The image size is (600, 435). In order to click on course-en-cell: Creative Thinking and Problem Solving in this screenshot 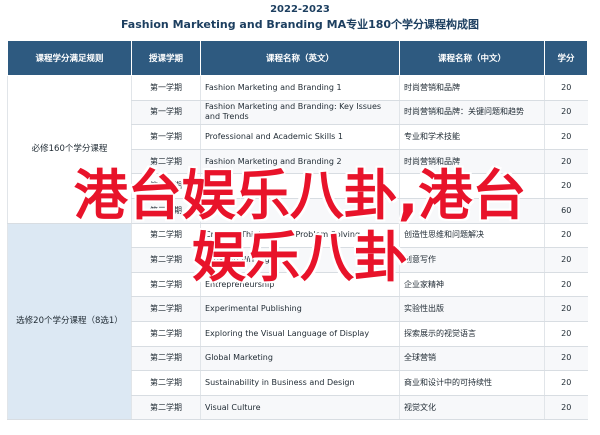, I will do `click(300, 236)`.